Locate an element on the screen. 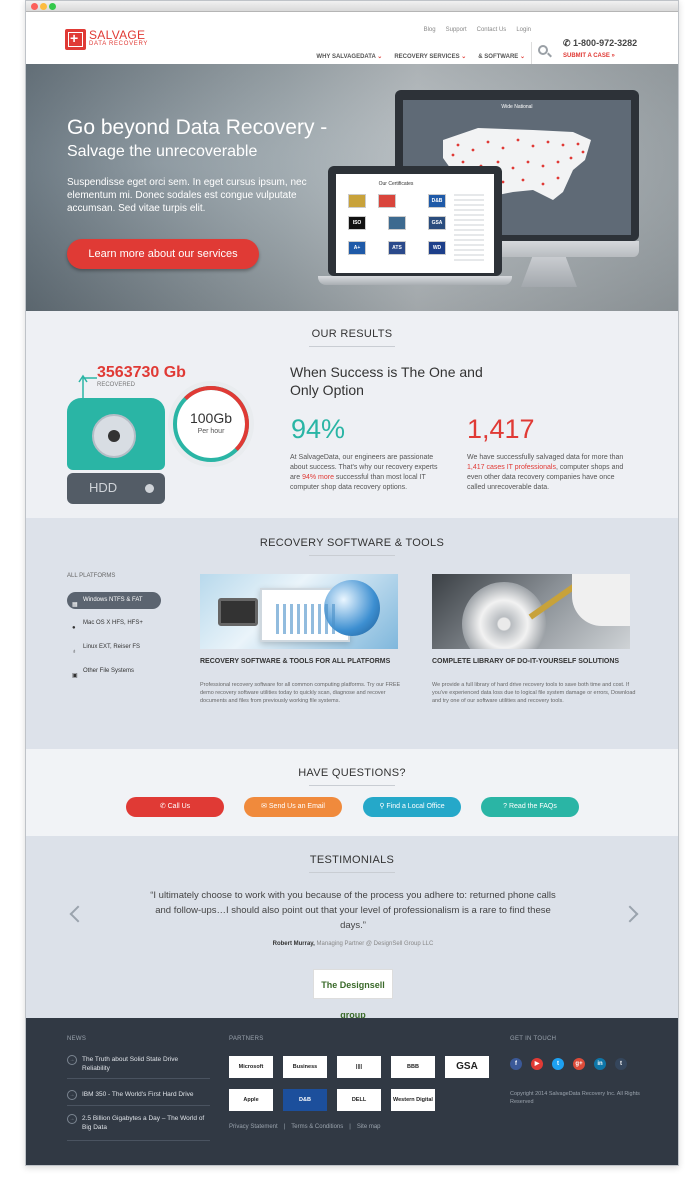 Image resolution: width=700 pixels, height=1177 pixels. logo-icon is located at coordinates (75, 39).